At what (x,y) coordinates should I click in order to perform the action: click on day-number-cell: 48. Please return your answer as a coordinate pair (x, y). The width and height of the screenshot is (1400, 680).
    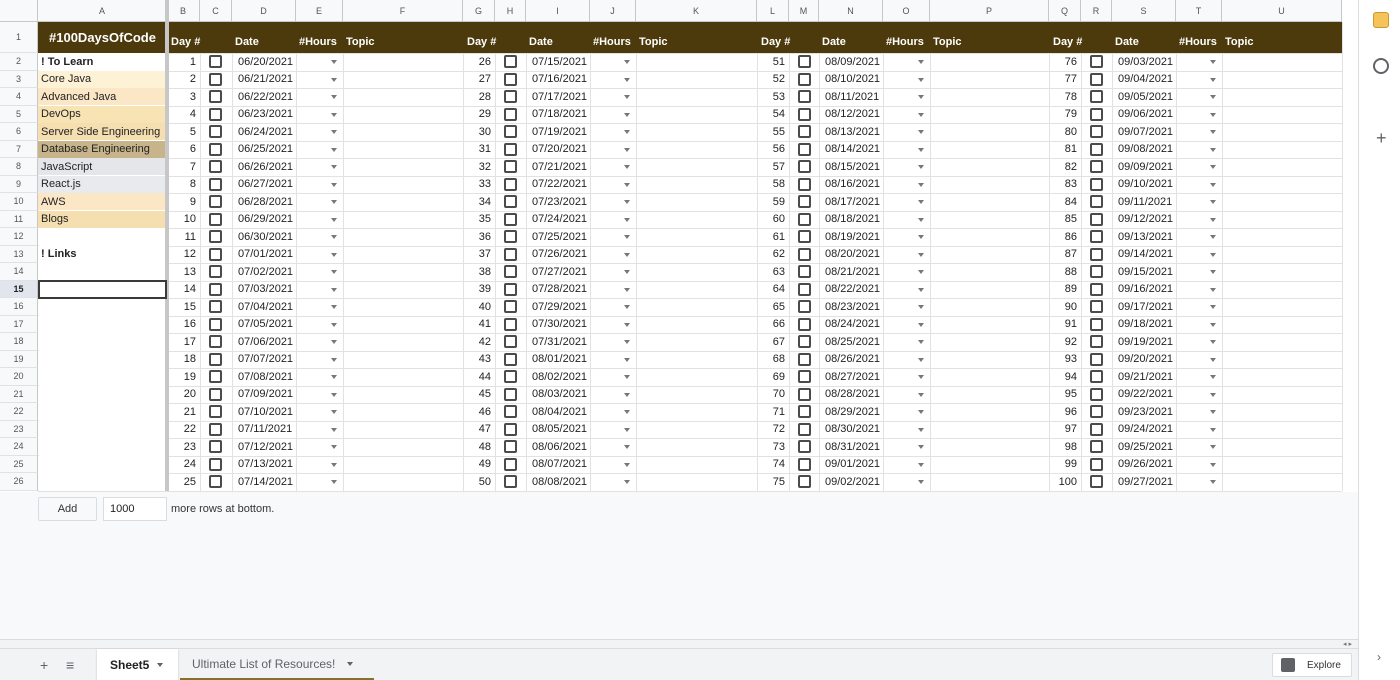
    Looking at the image, I should click on (479, 446).